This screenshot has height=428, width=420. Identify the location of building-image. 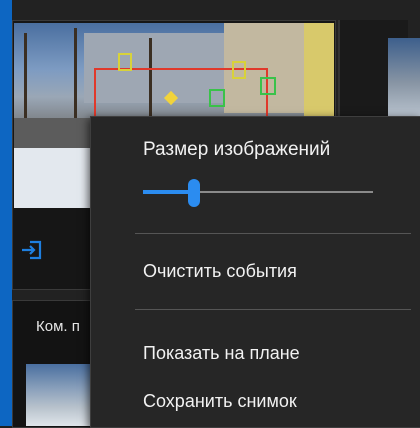
(319, 73).